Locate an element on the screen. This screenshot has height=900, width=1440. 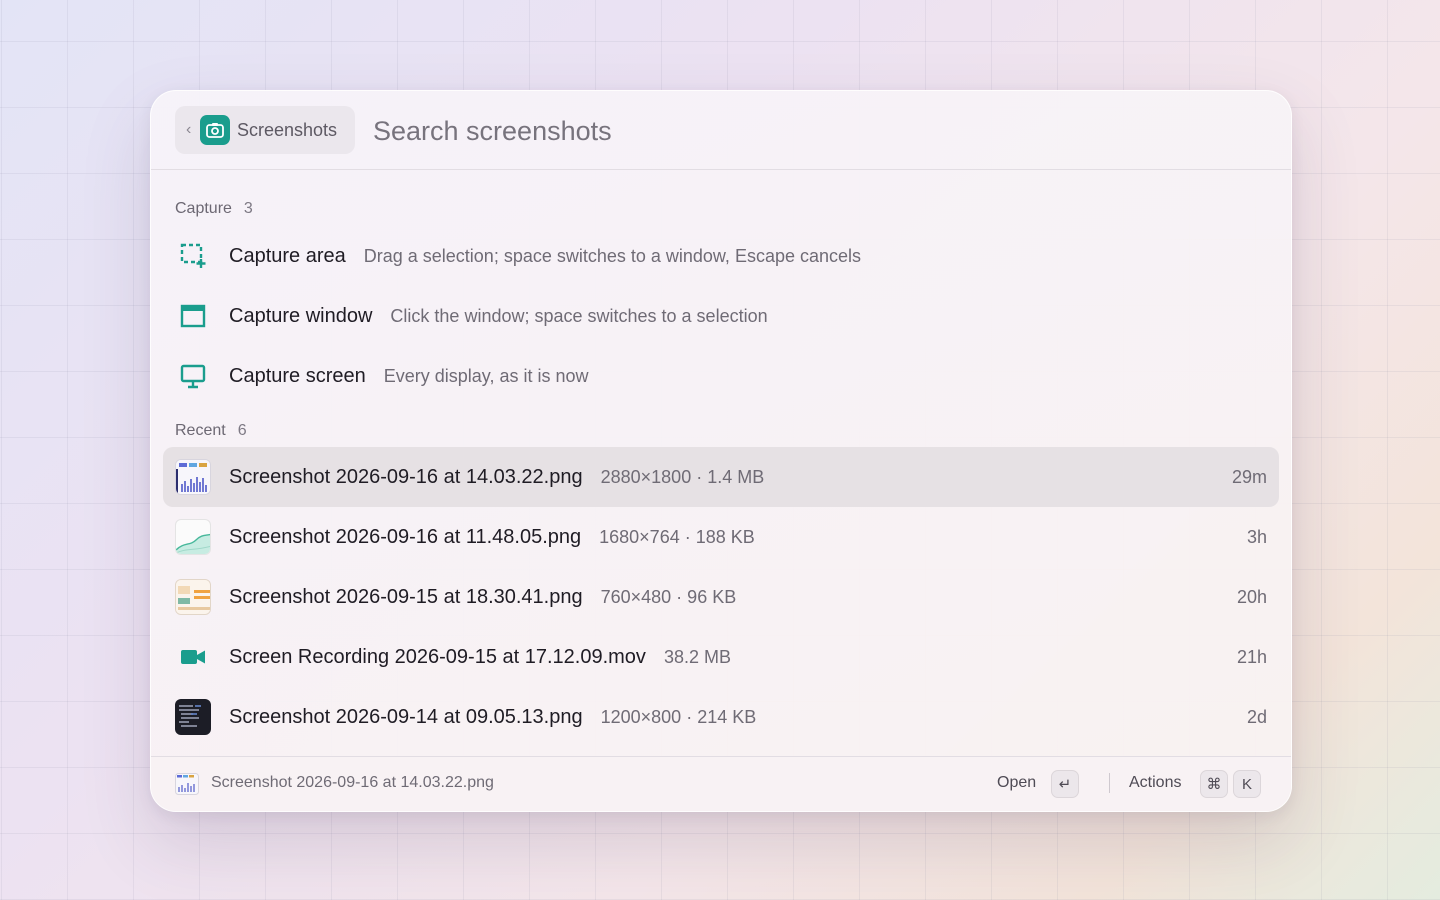
capture-window-icon is located at coordinates (193, 316).